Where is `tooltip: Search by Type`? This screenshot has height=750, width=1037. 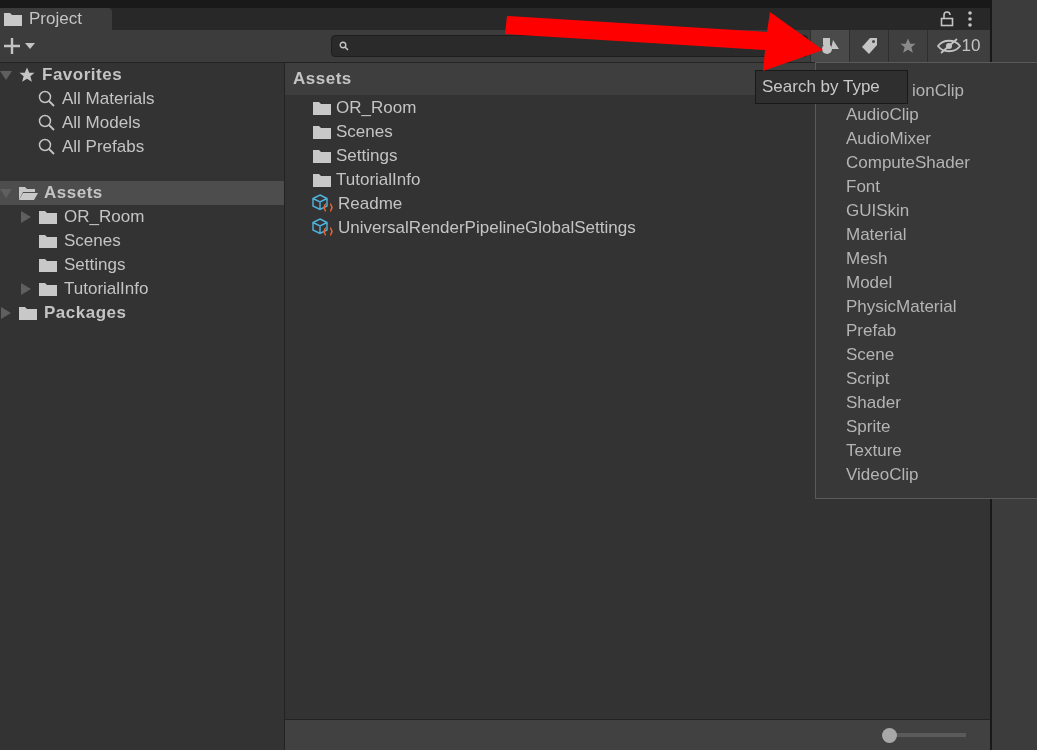 tooltip: Search by Type is located at coordinates (831, 87).